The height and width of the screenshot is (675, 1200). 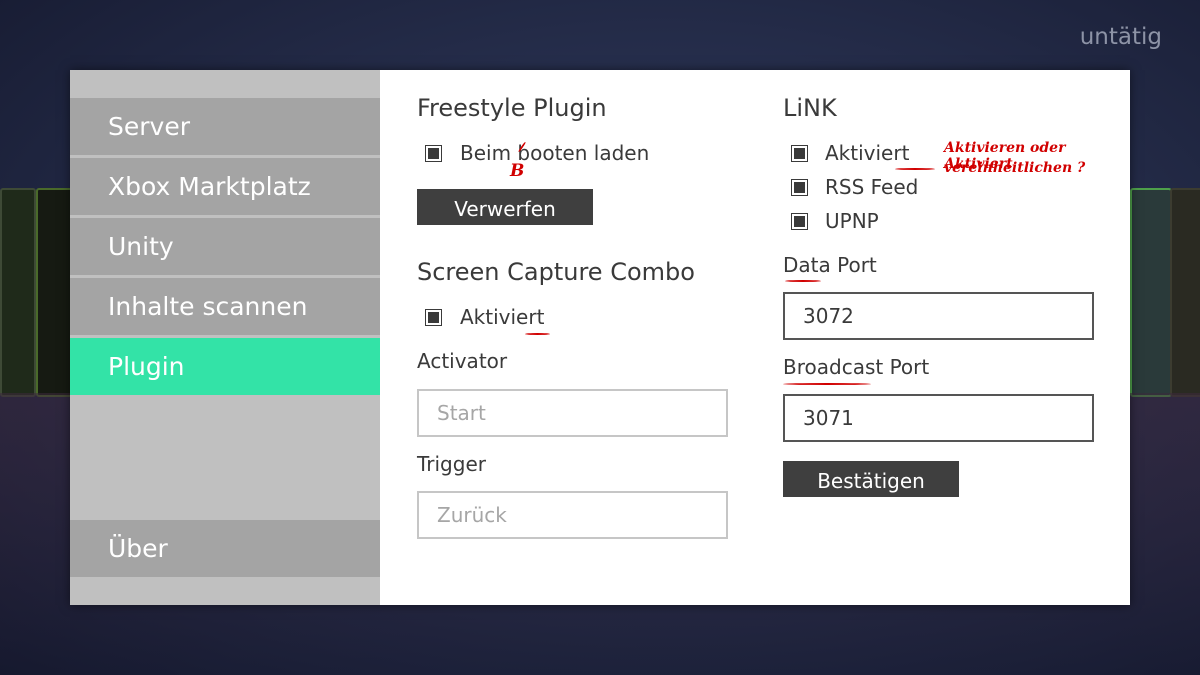 I want to click on screen-capture-checkbox, so click(x=433, y=317).